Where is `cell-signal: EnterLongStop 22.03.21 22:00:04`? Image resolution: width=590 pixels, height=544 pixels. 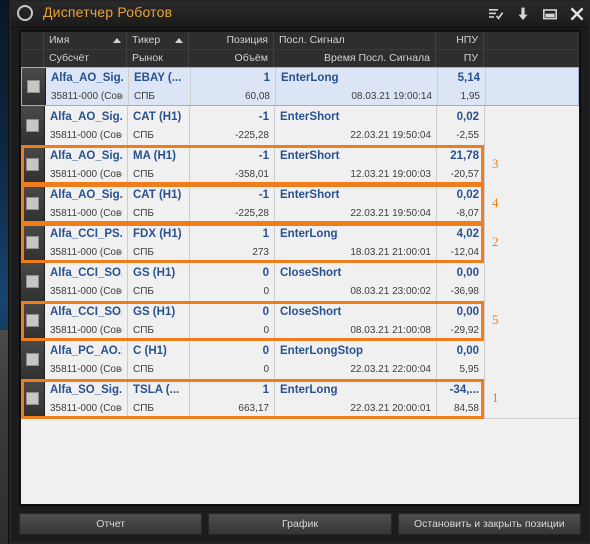 cell-signal: EnterLongStop 22.03.21 22:00:04 is located at coordinates (356, 359).